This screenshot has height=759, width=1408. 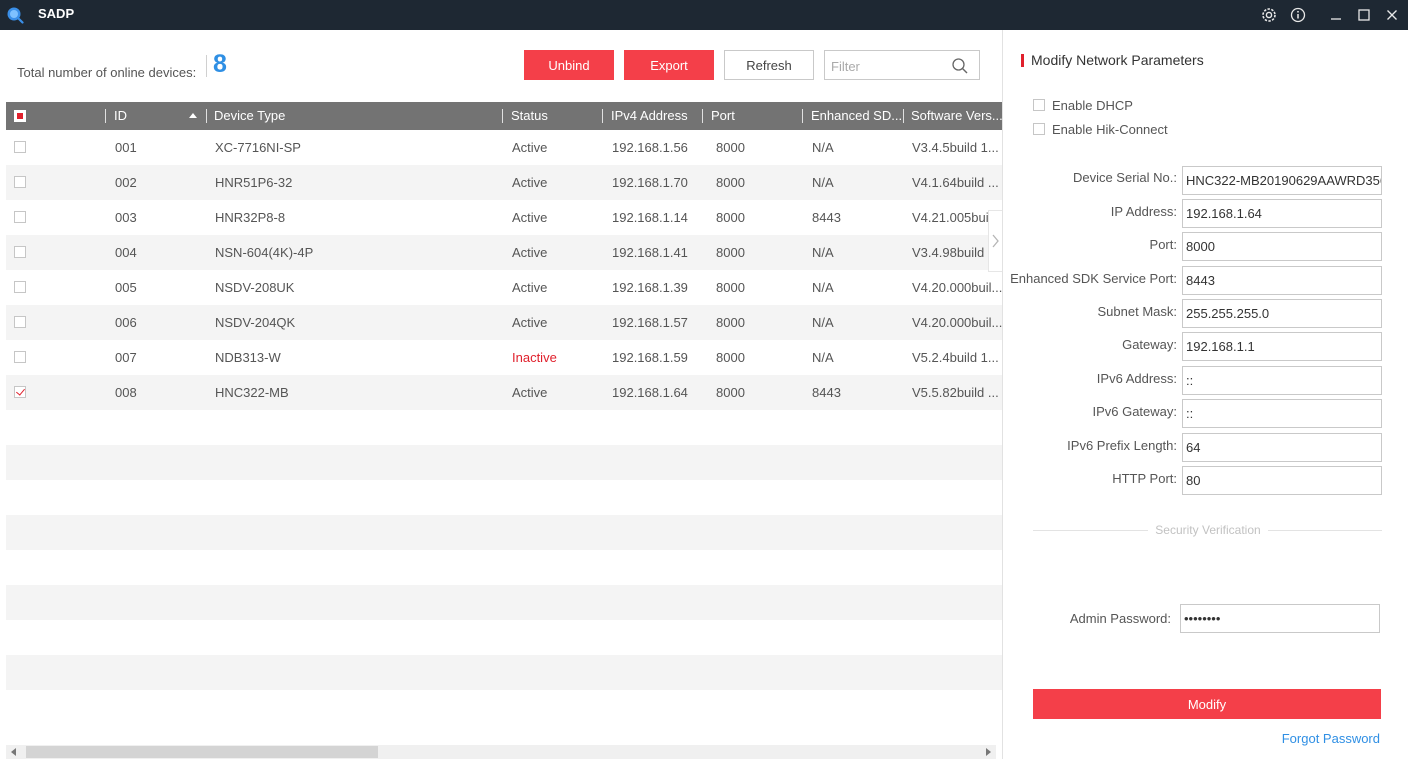 What do you see at coordinates (202, 752) in the screenshot?
I see `scrollbar-thumb` at bounding box center [202, 752].